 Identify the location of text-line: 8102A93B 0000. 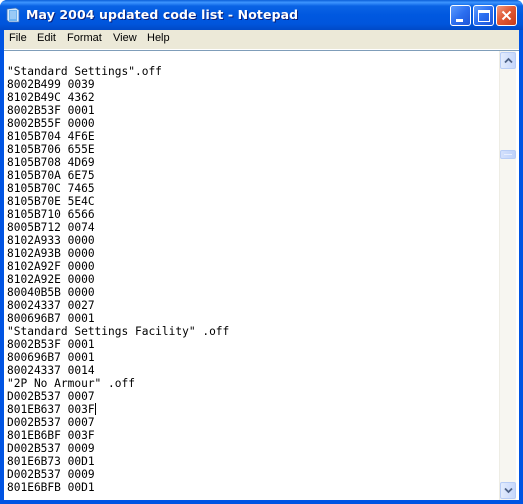
(51, 253).